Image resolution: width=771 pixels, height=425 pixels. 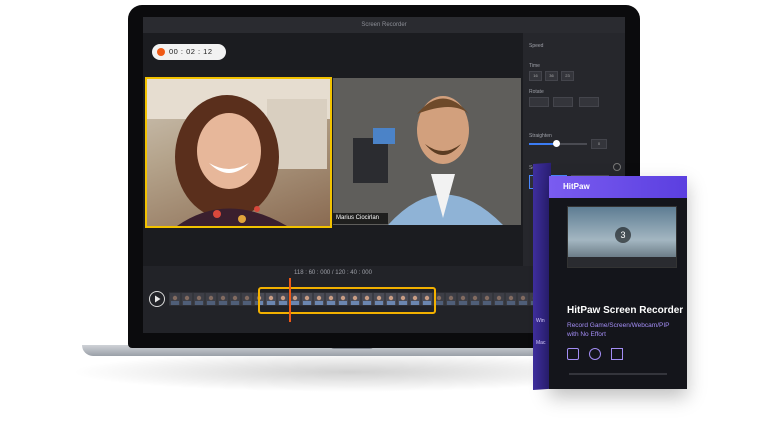 I want to click on time-field-seconds: 23, so click(x=567, y=76).